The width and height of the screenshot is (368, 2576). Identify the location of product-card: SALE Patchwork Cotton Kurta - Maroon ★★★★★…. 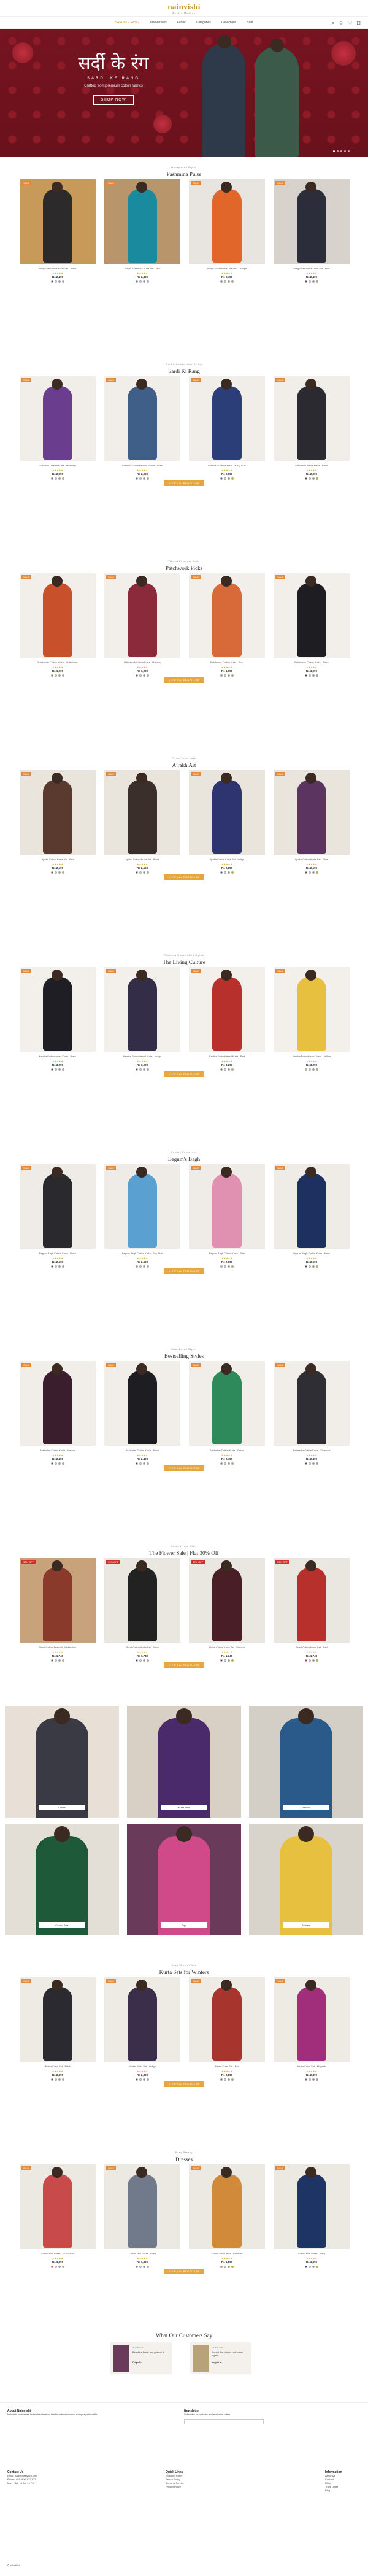
(142, 625).